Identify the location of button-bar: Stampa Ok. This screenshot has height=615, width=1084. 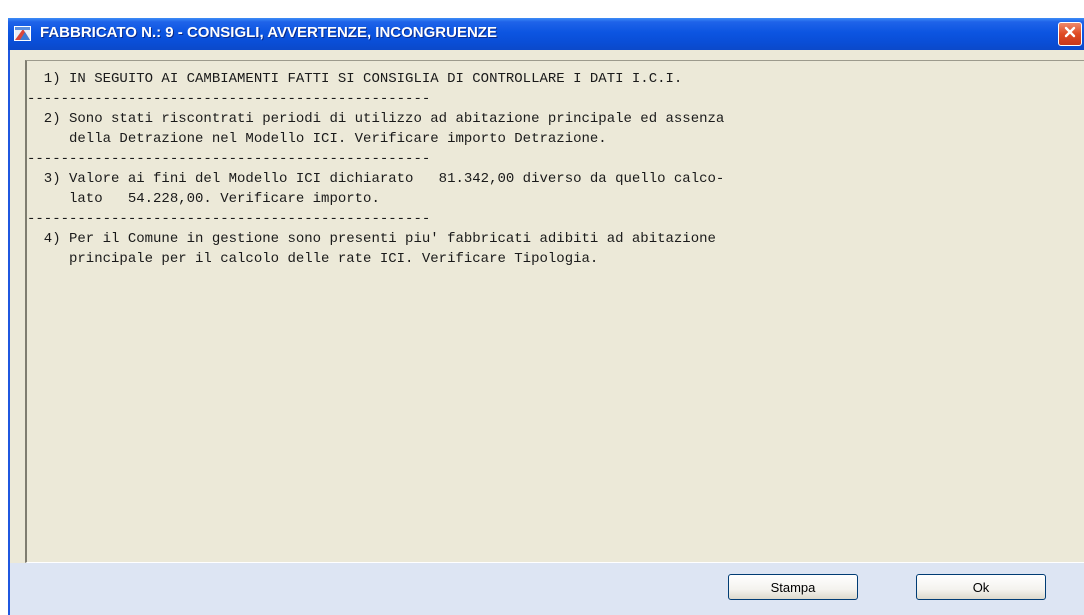
(547, 589).